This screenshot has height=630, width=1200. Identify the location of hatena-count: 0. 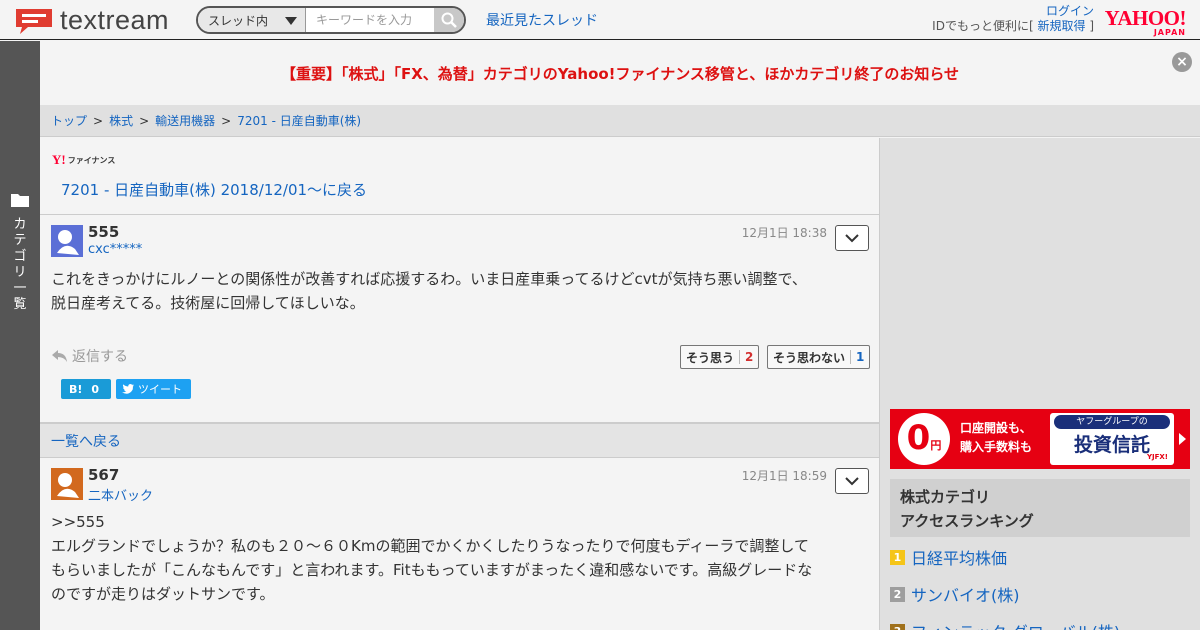
(95, 389).